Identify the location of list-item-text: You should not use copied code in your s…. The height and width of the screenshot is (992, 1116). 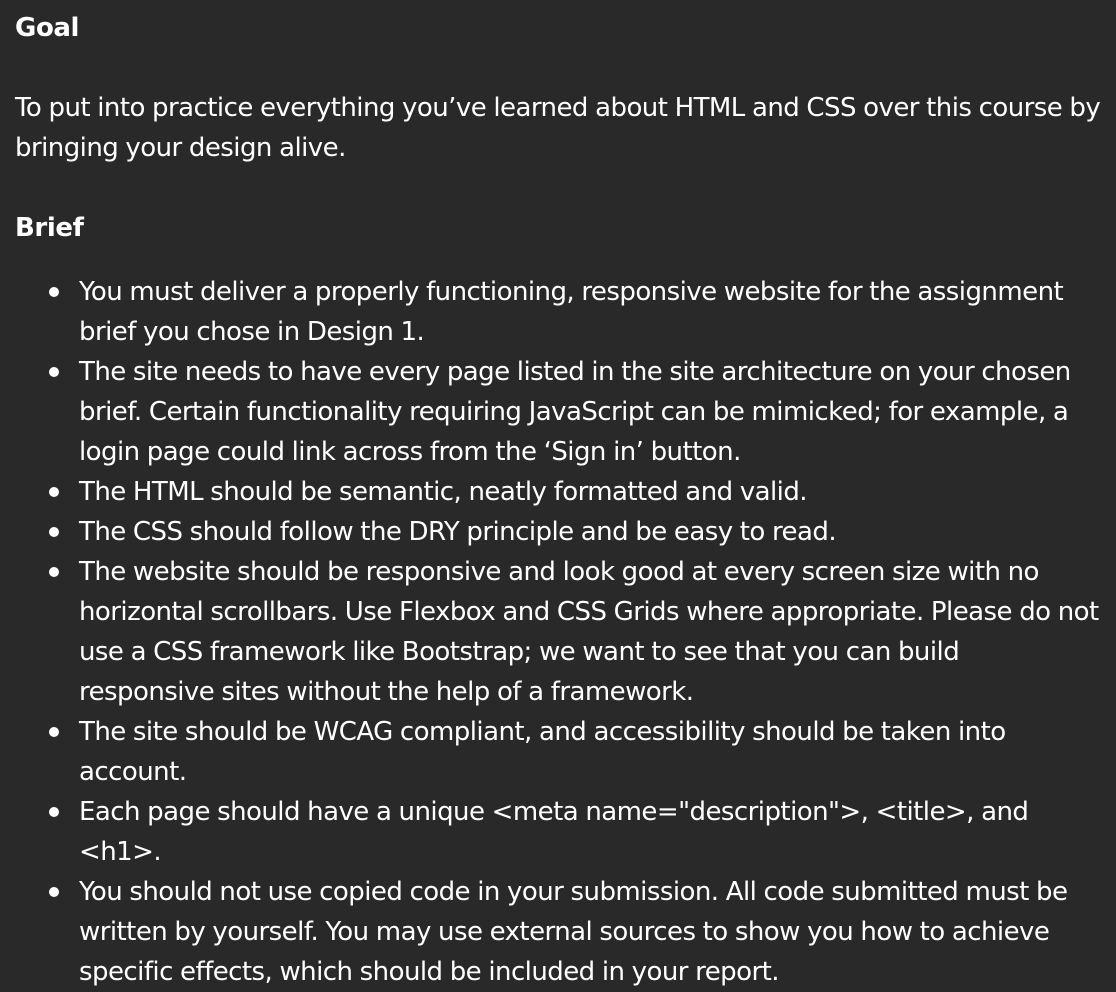
(573, 932).